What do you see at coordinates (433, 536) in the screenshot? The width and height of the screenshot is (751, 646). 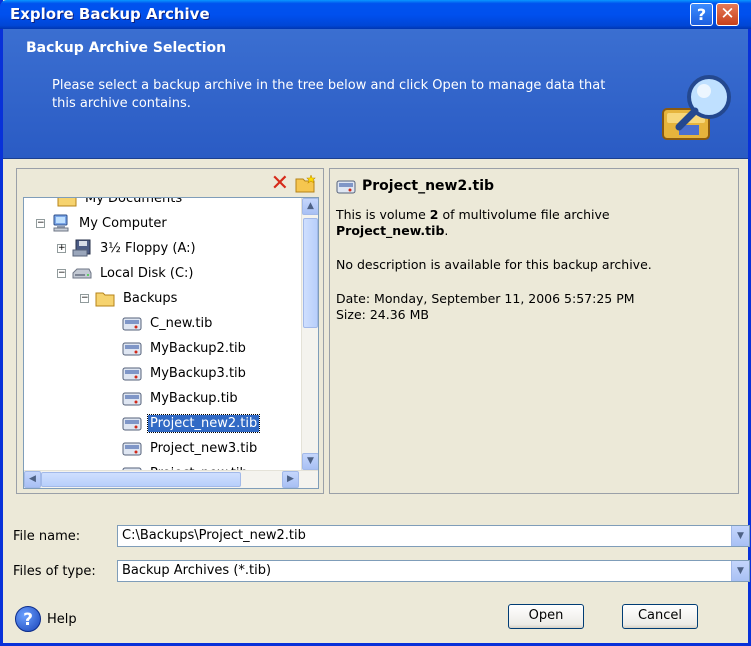 I see `file-name-field: C:\Backups\Project_new2.tib ▼` at bounding box center [433, 536].